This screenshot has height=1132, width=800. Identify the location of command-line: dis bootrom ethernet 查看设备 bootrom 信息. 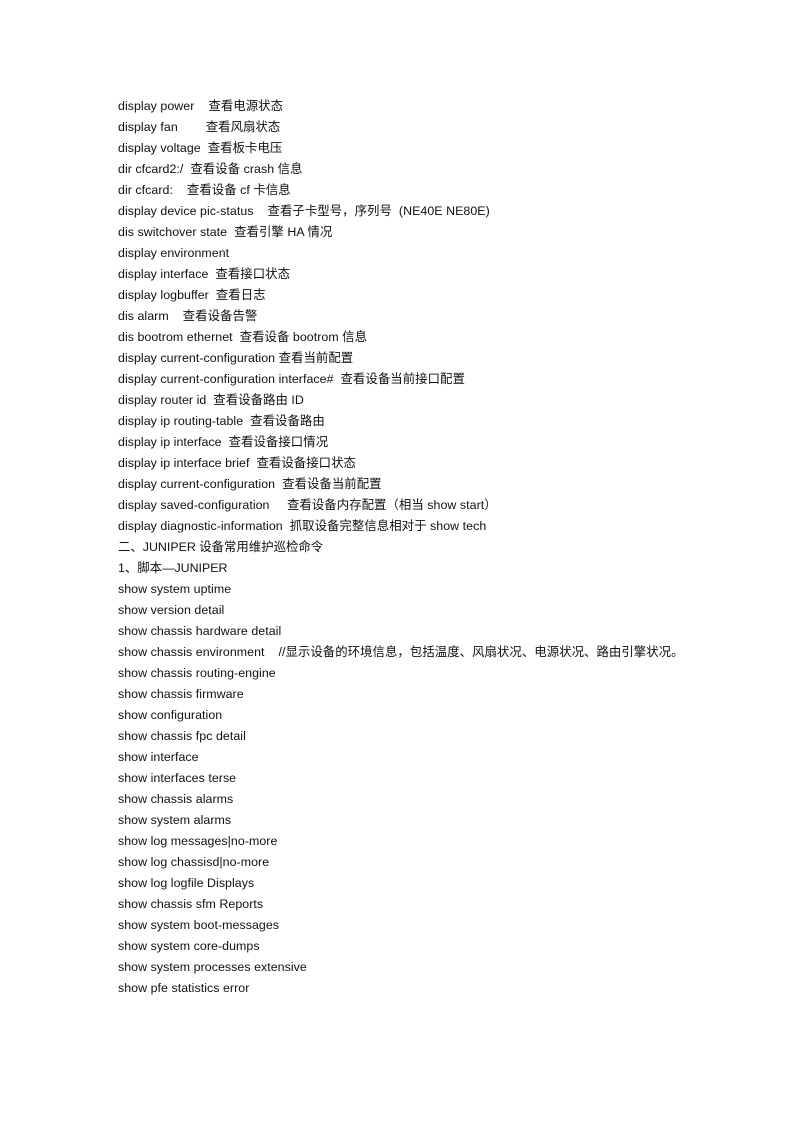
(243, 337).